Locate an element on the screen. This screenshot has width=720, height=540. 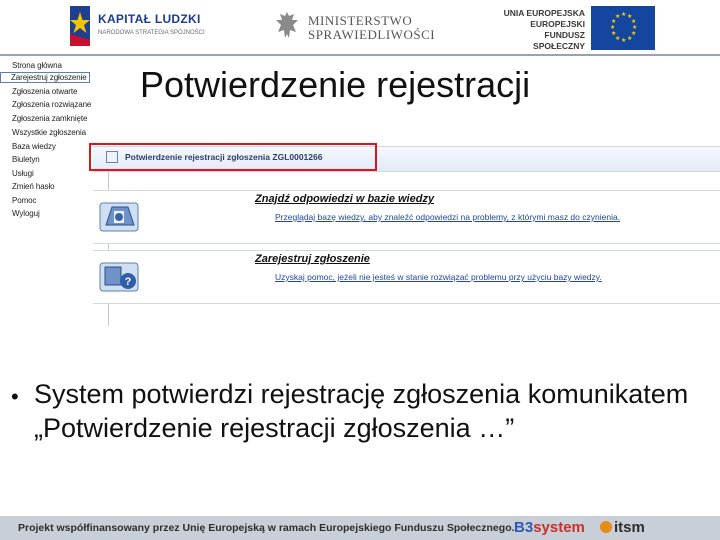
kapital-ludzki-subtitle: NARODOWA STRATEGIA SPÓJNOŚCI is located at coordinates (151, 33).